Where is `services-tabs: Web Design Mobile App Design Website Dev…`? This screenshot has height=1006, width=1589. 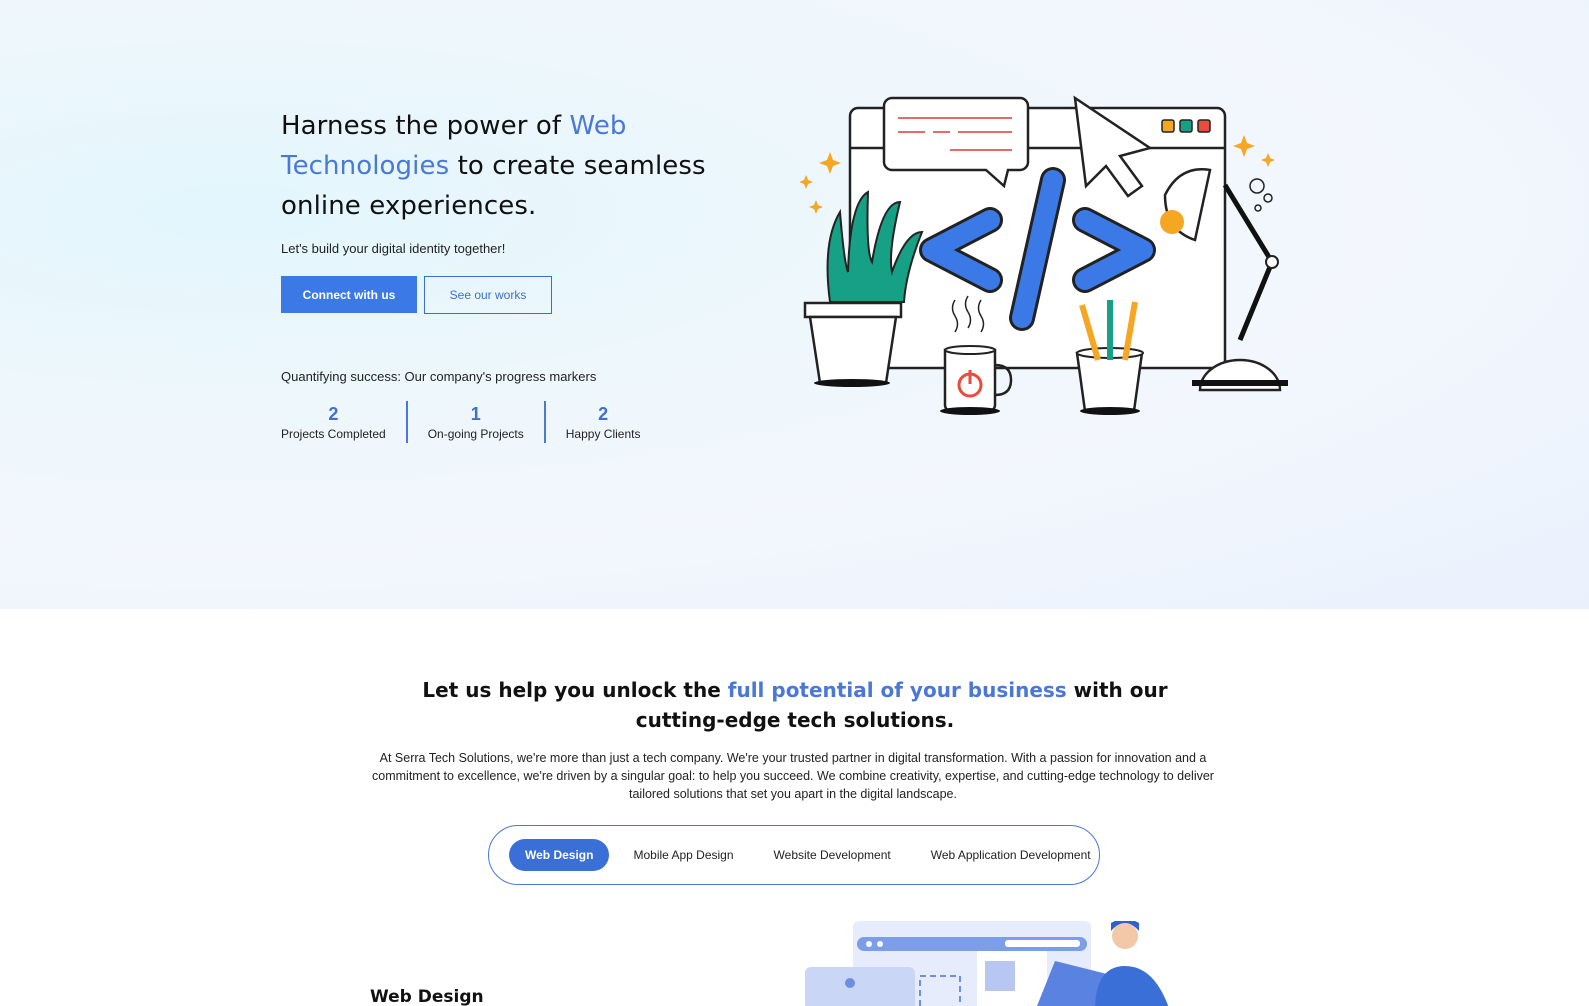
services-tabs: Web Design Mobile App Design Website Dev… is located at coordinates (794, 855).